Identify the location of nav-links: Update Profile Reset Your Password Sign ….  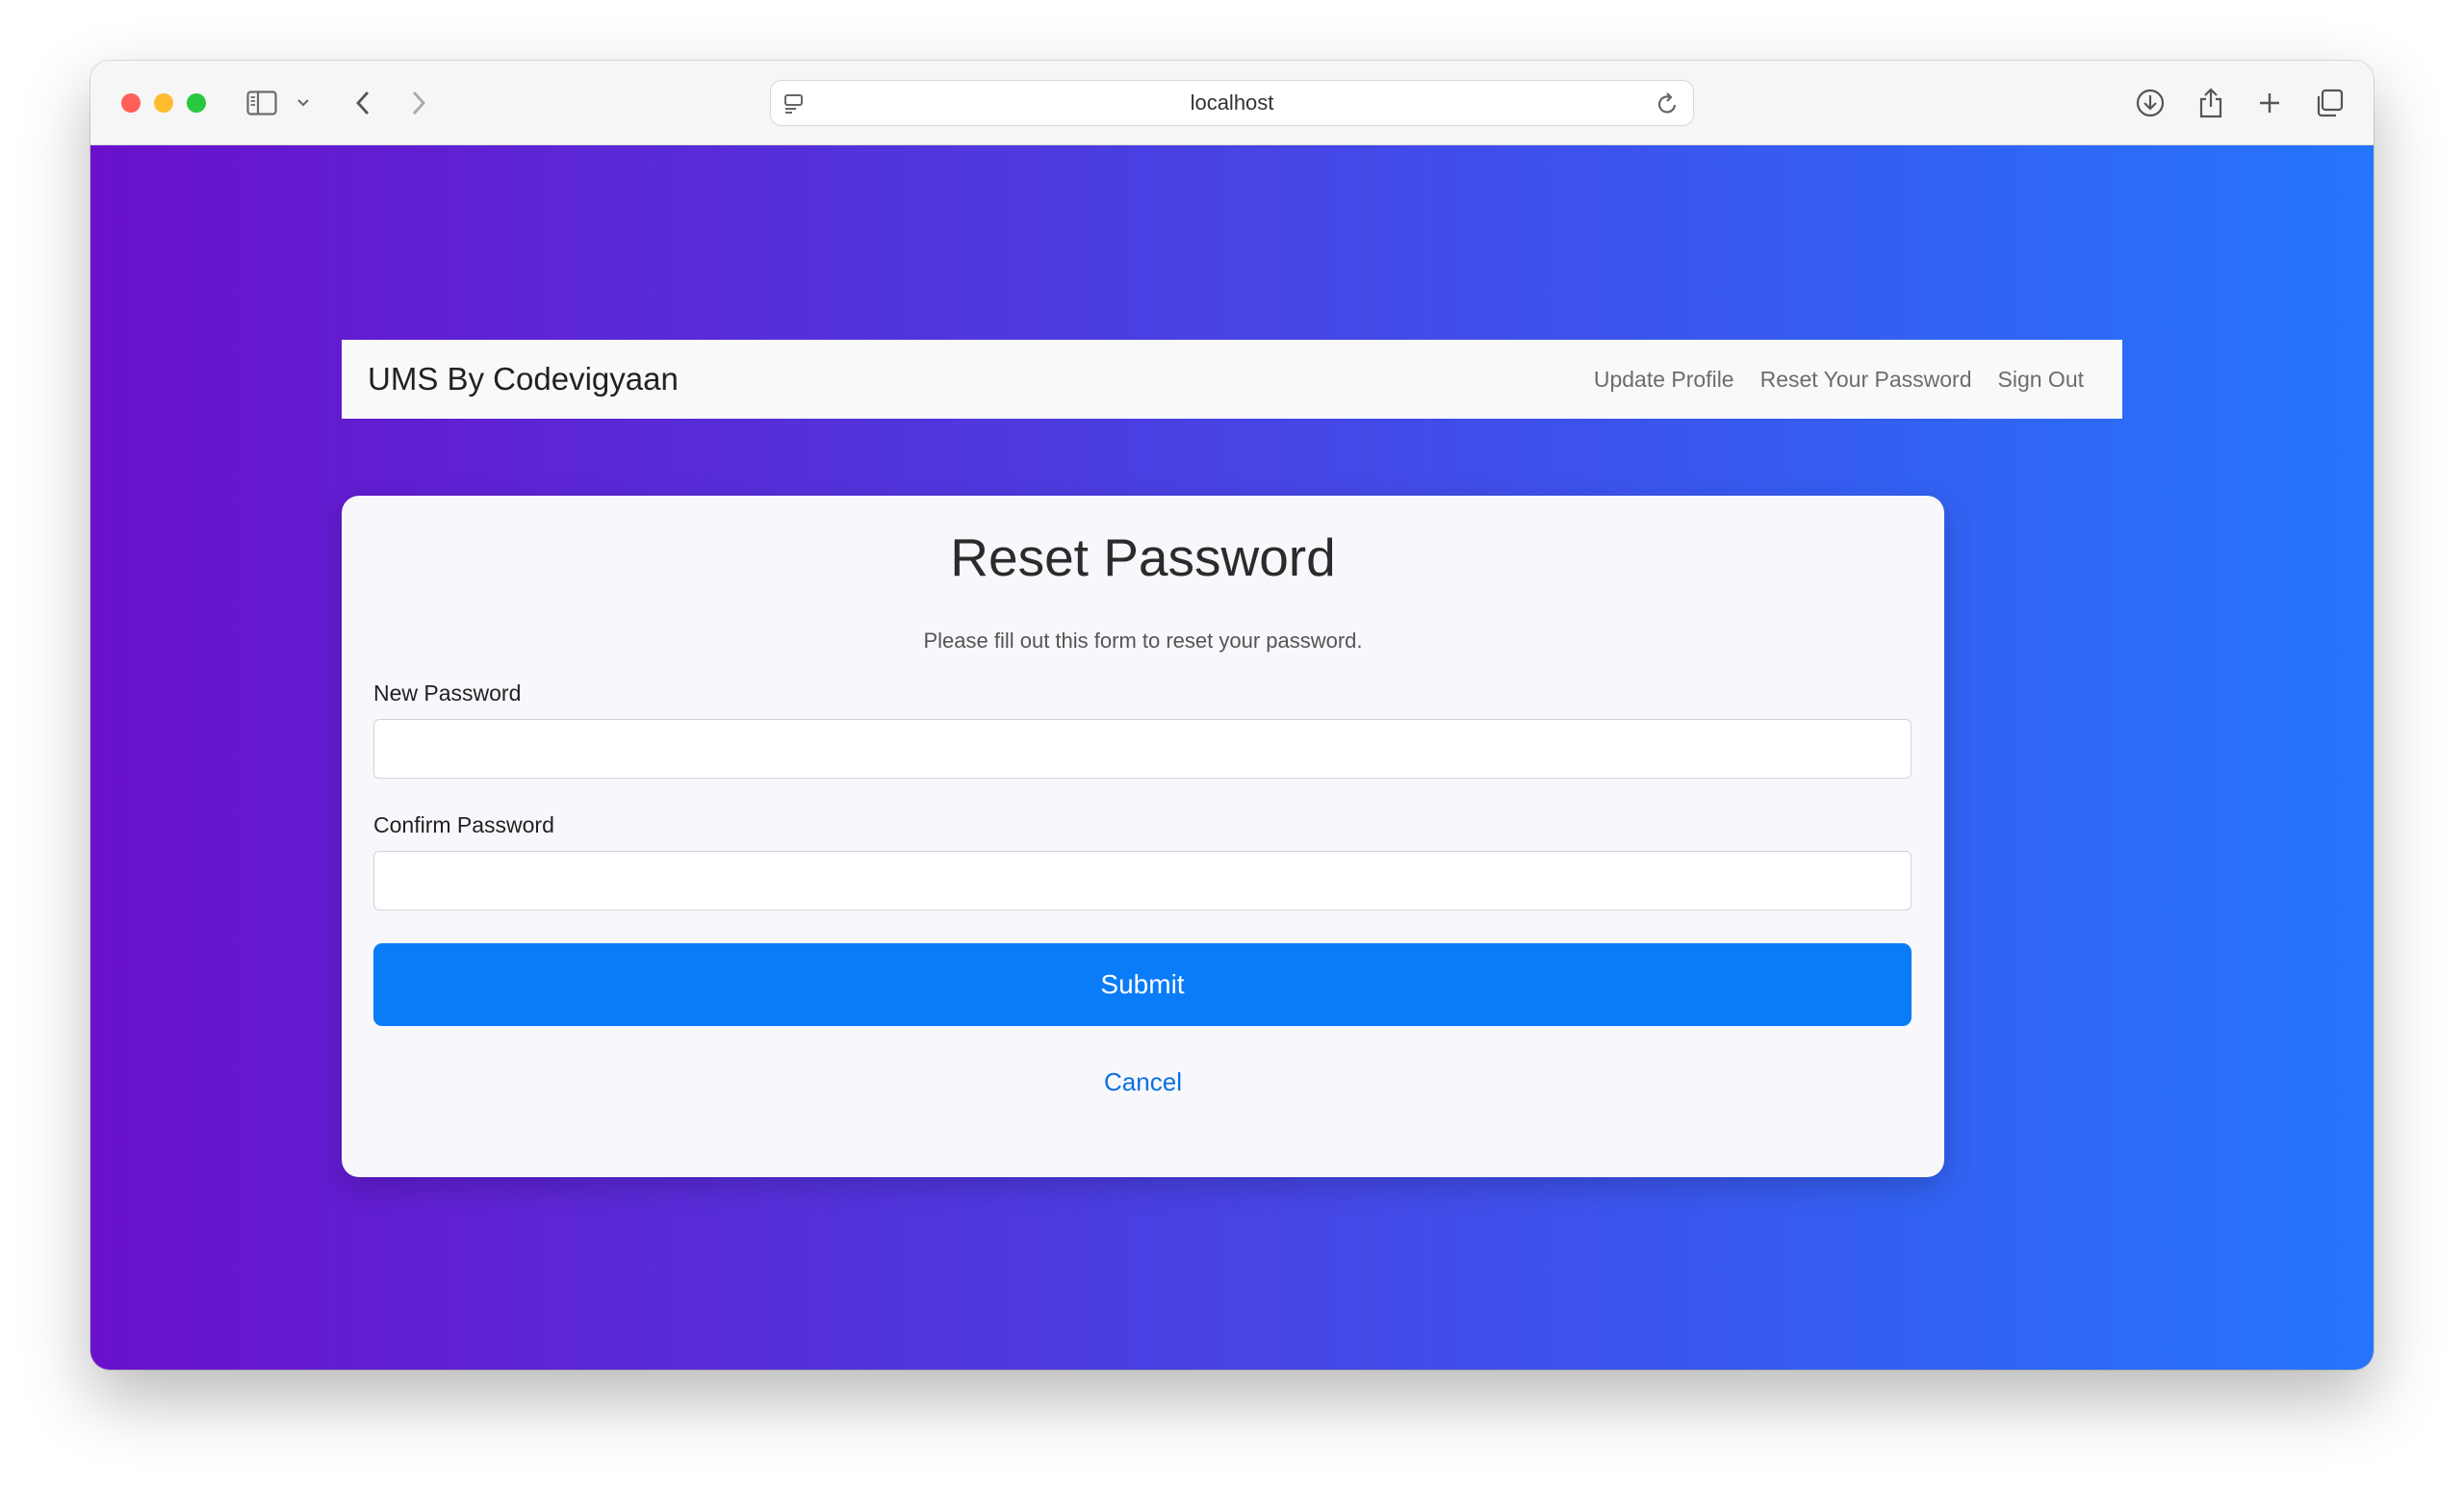
(1826, 379).